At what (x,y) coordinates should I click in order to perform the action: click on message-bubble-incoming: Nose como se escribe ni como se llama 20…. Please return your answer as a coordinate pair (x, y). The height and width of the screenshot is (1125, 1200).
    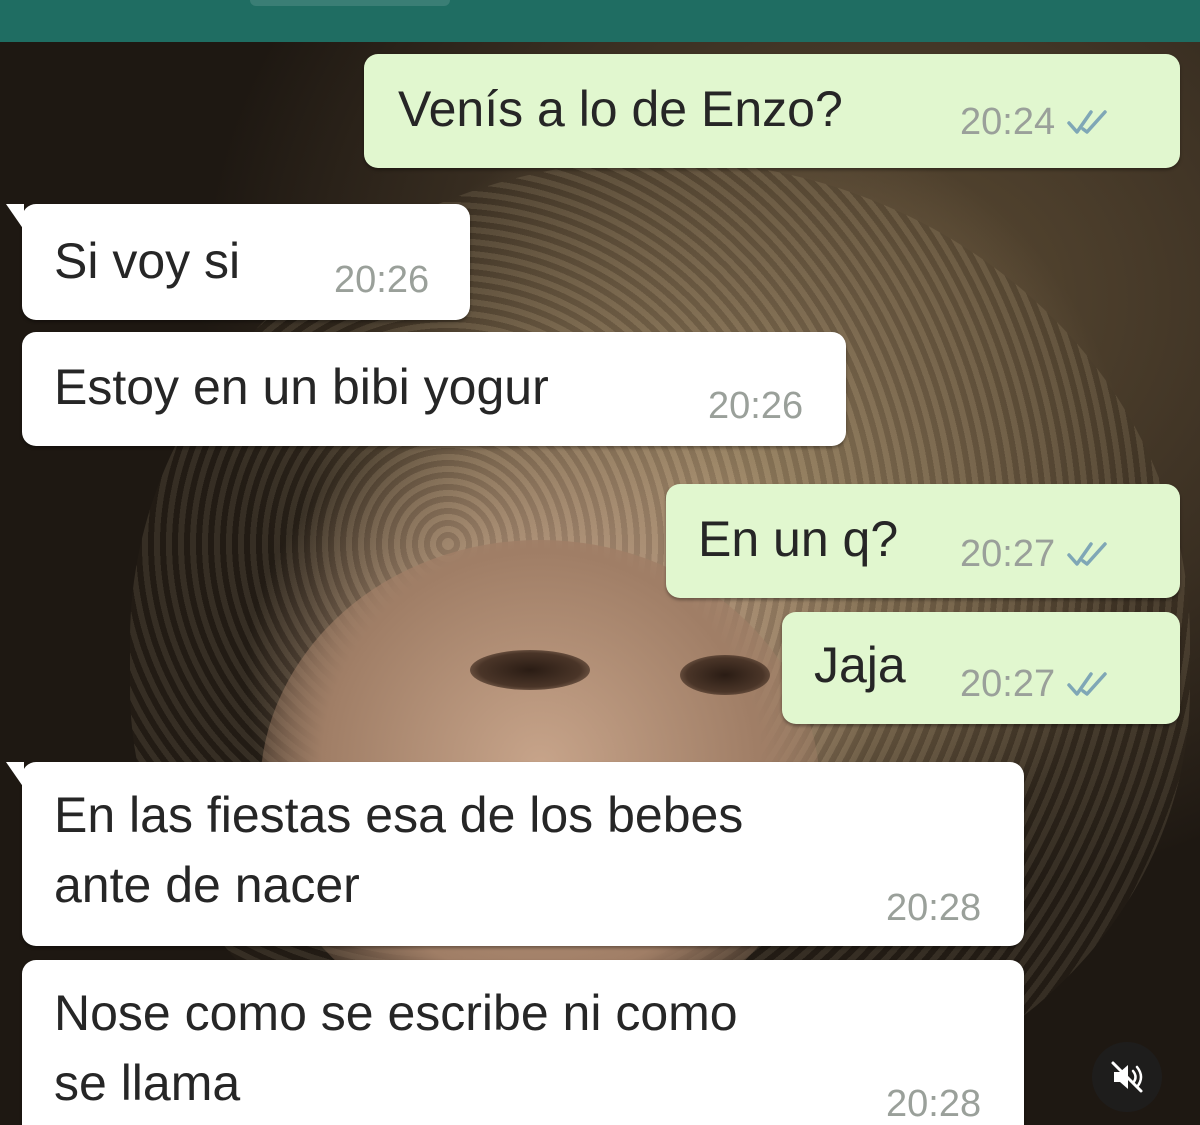
    Looking at the image, I should click on (523, 1042).